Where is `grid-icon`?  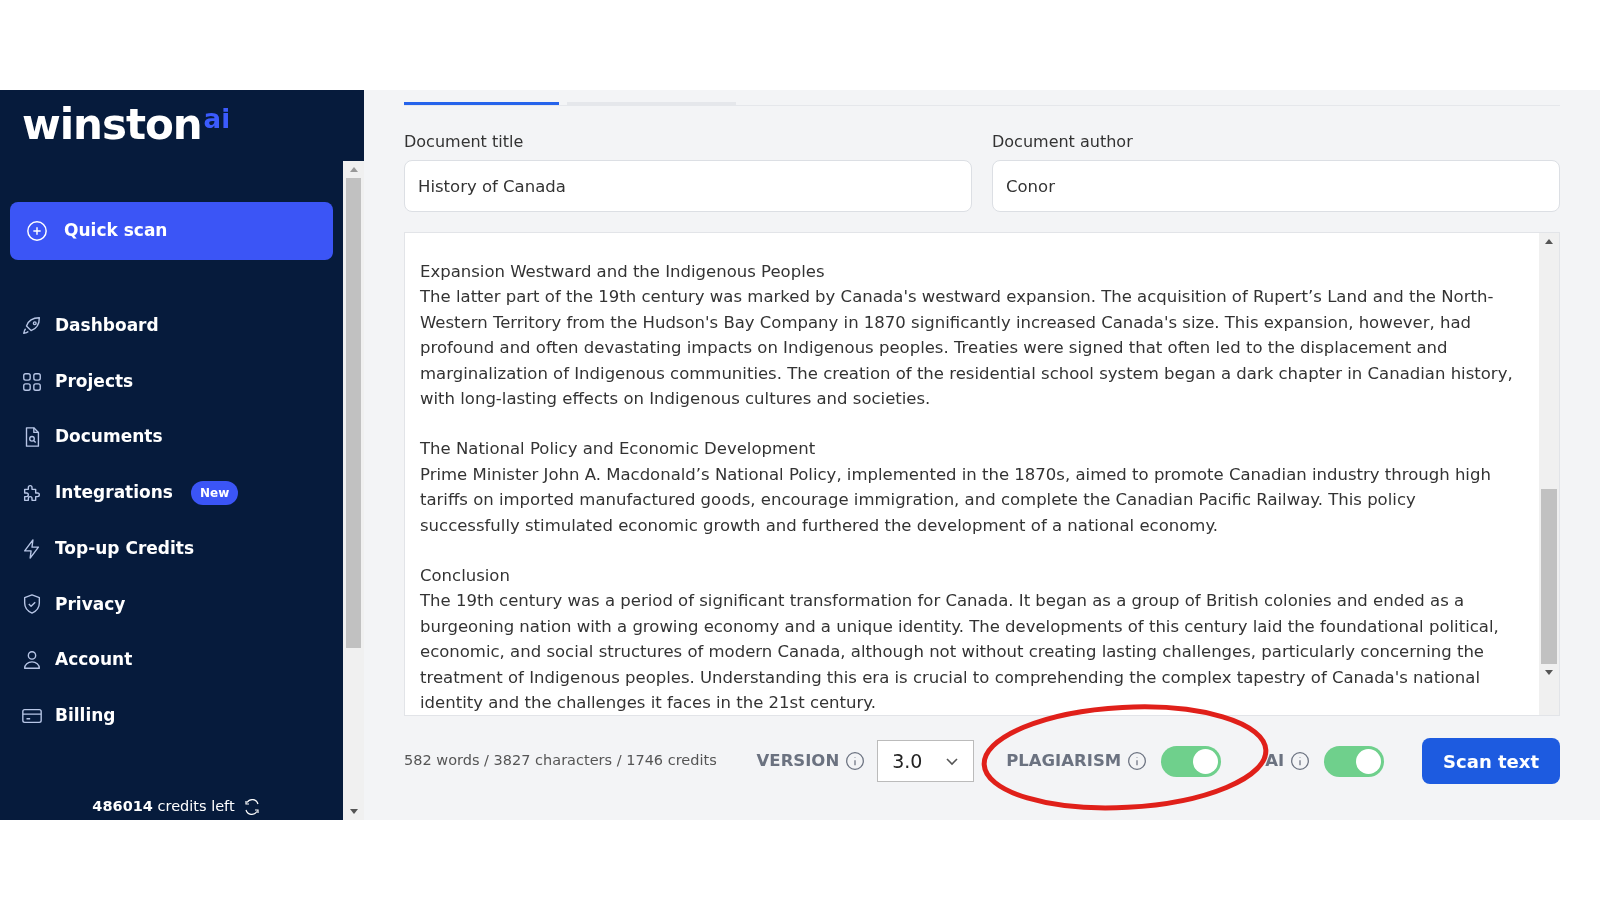
grid-icon is located at coordinates (32, 381).